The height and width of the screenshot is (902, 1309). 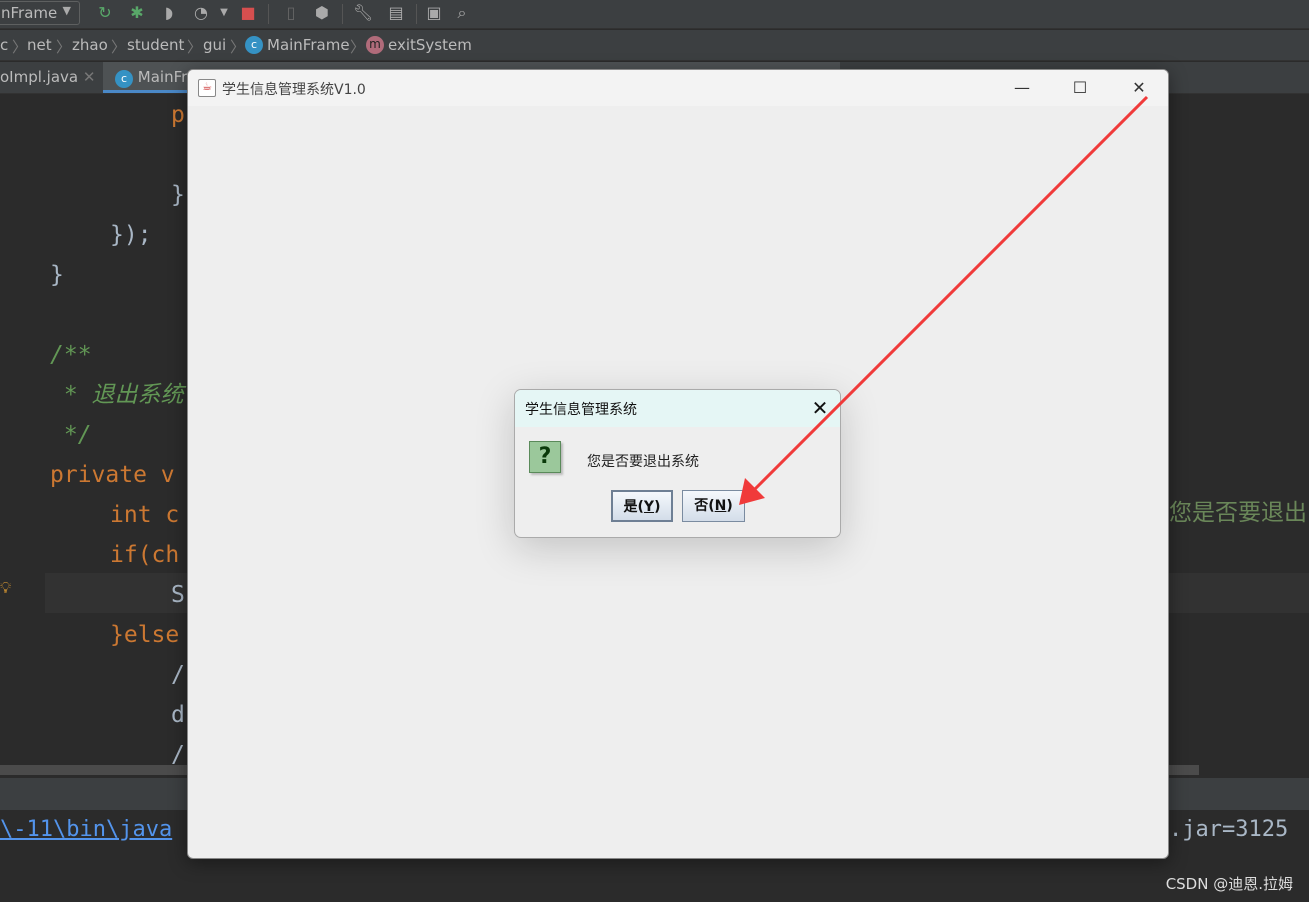 What do you see at coordinates (949, 294) in the screenshot?
I see `arrow-line` at bounding box center [949, 294].